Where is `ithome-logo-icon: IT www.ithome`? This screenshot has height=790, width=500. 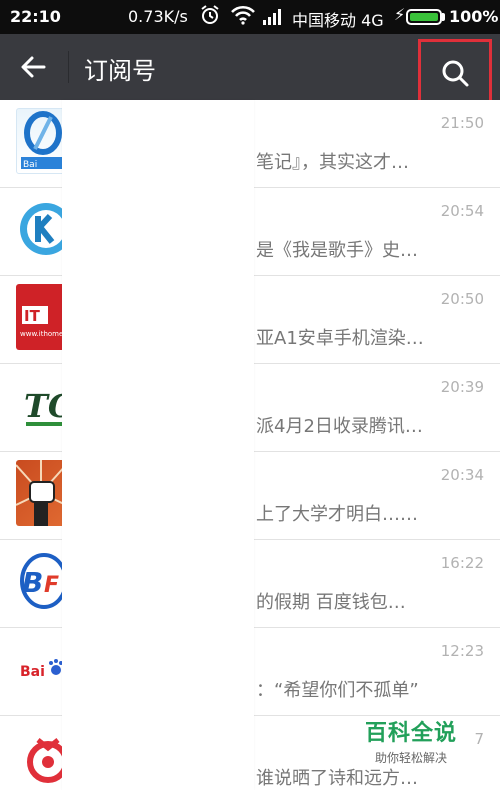
ithome-logo-icon: IT www.ithome is located at coordinates (41, 317).